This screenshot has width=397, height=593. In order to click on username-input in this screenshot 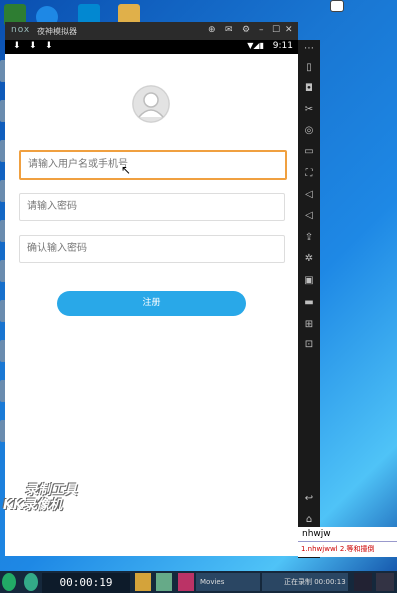, I will do `click(144, 164)`.